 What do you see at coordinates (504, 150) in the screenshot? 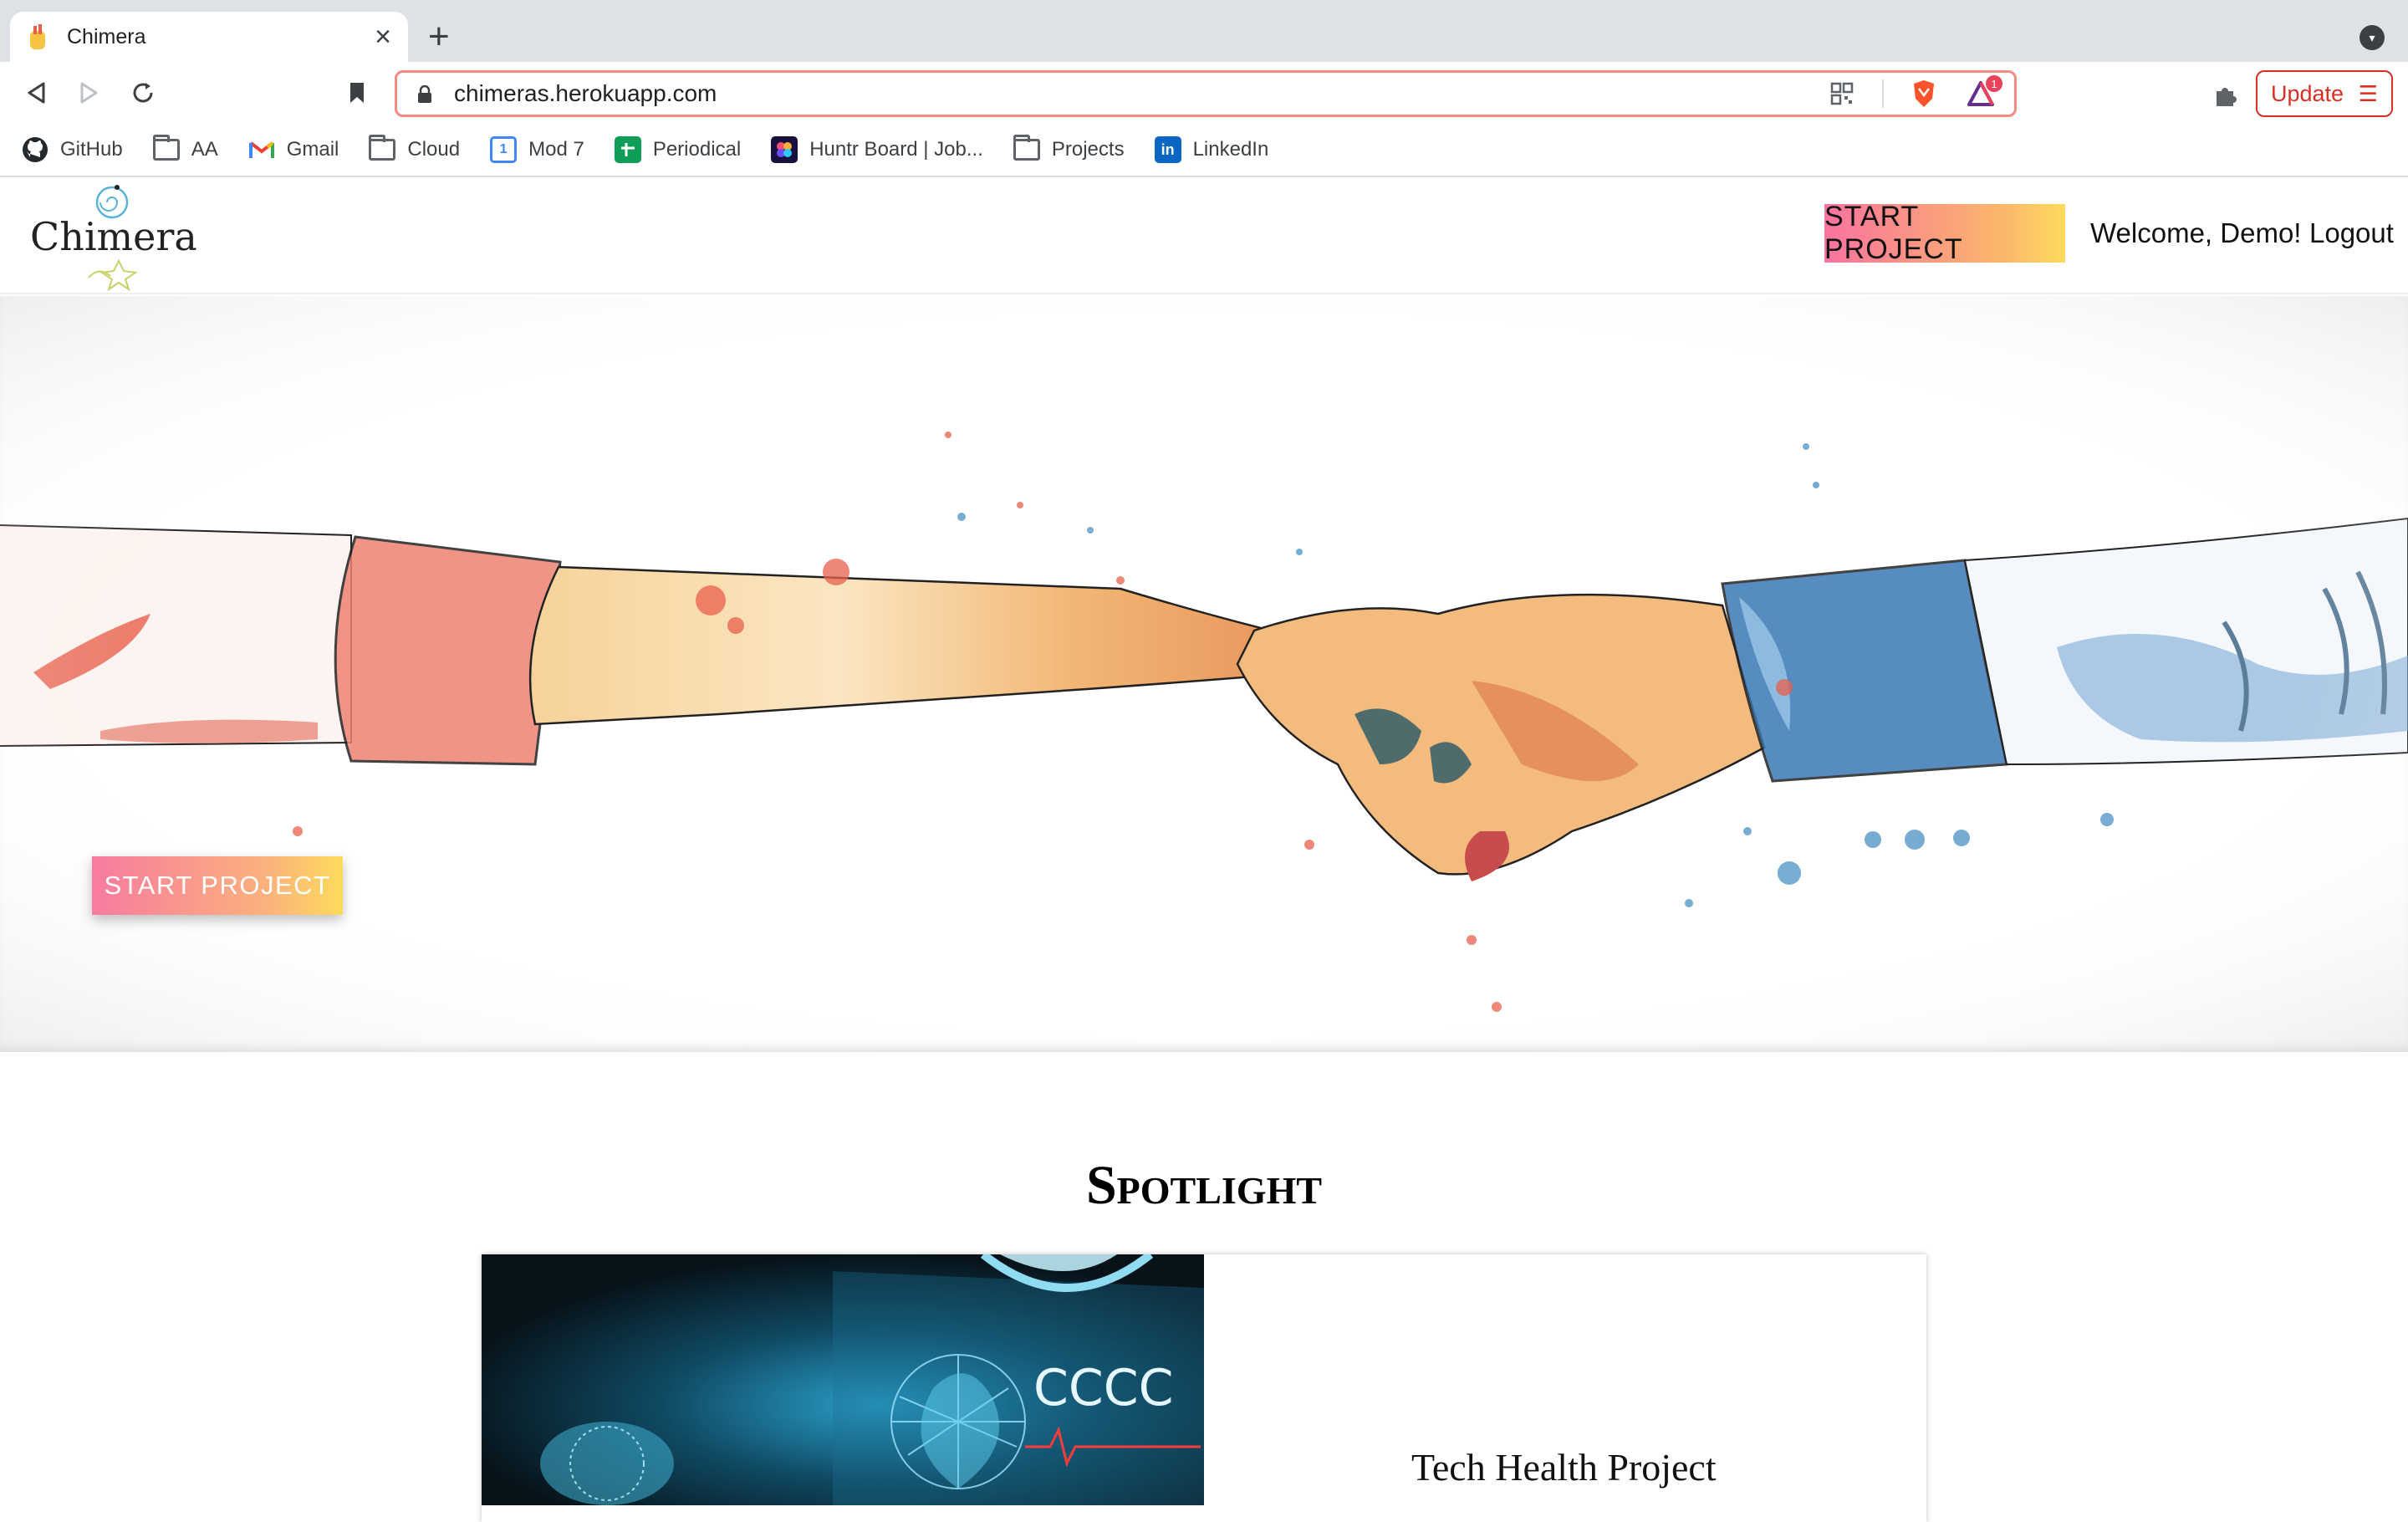
I see `calendar-icon: 1` at bounding box center [504, 150].